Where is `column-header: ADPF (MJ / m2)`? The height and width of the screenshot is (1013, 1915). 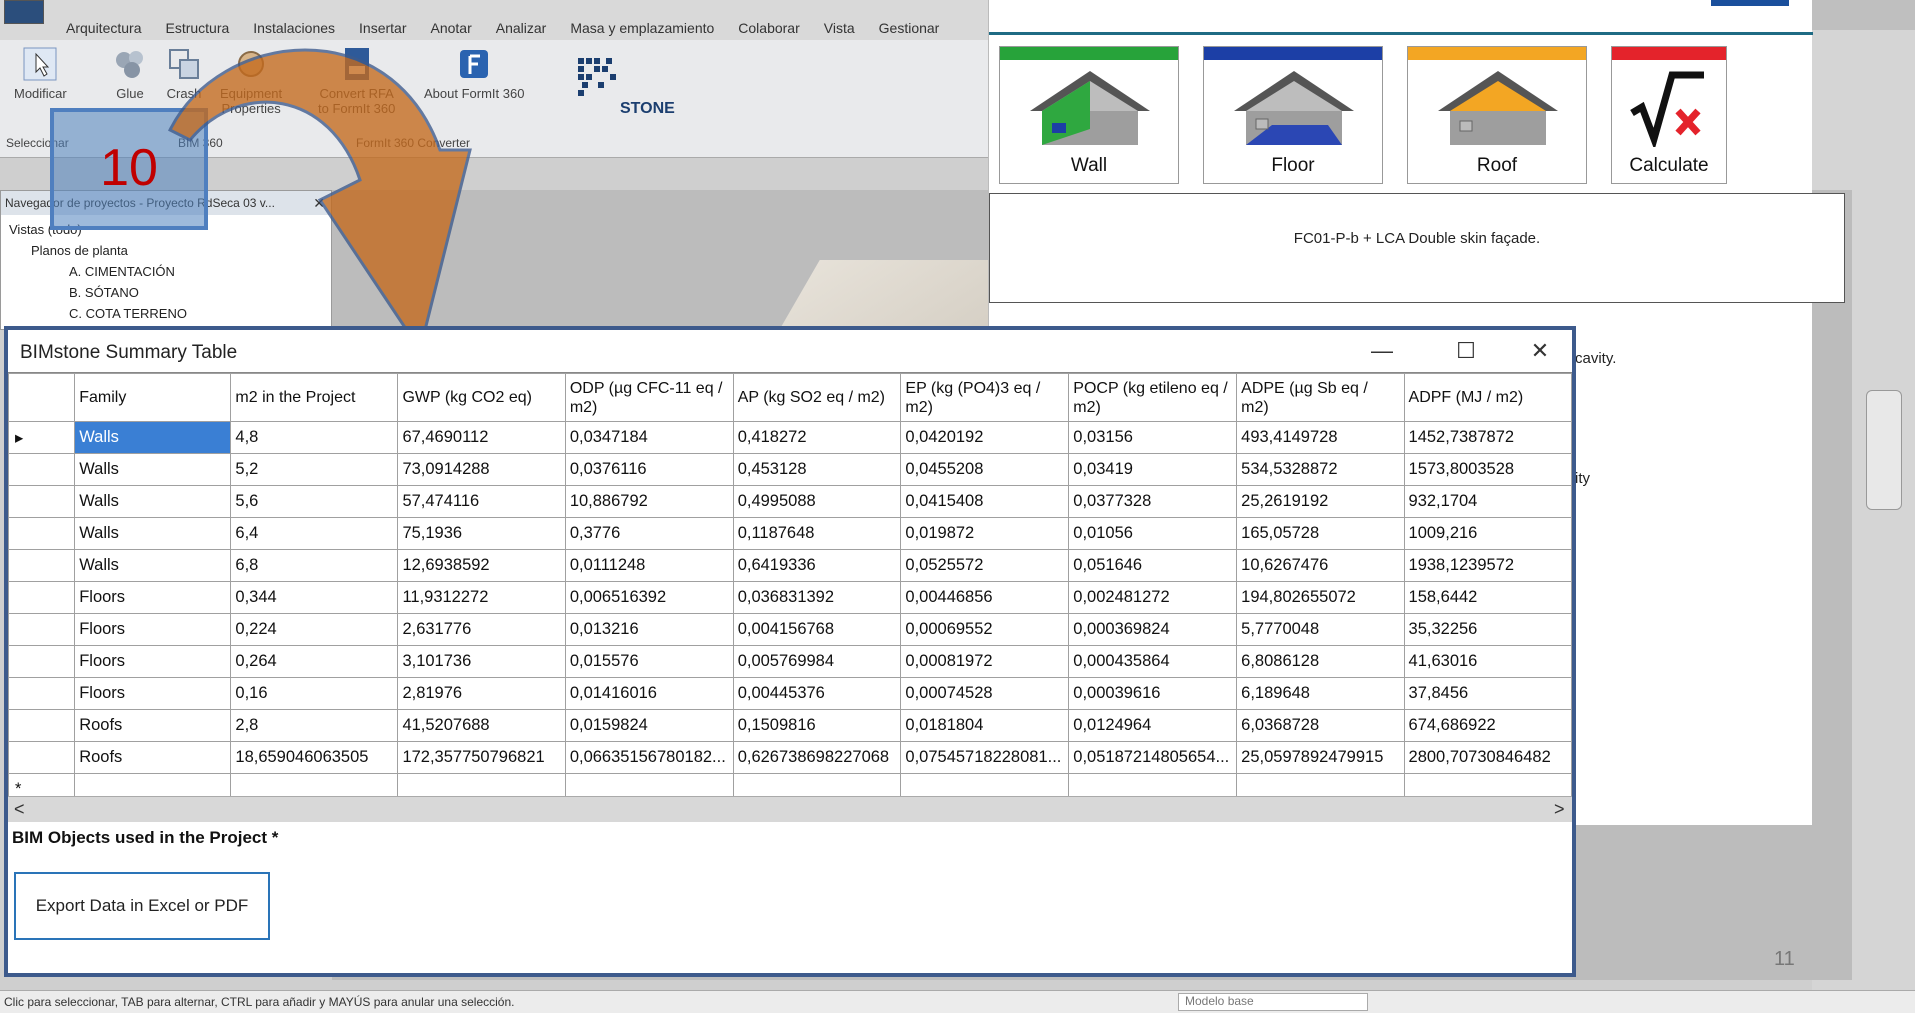
column-header: ADPF (MJ / m2) is located at coordinates (1487, 397).